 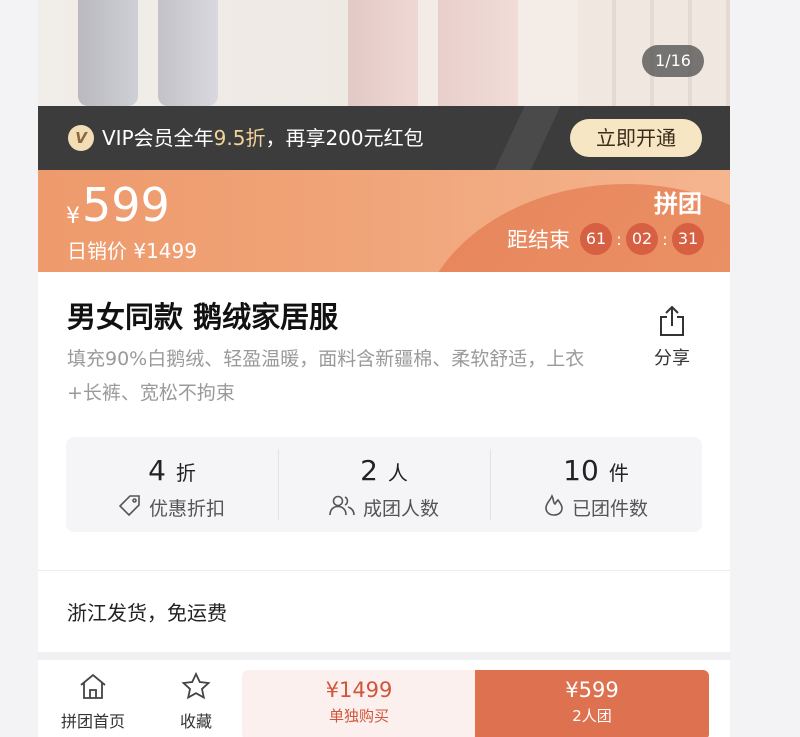 I want to click on section-divider, so click(x=384, y=570).